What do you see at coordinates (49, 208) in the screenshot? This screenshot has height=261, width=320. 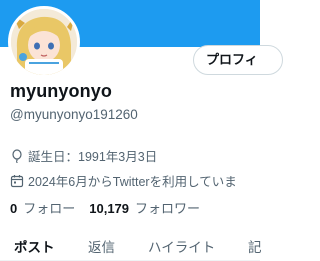 I see `following-label: フォロー` at bounding box center [49, 208].